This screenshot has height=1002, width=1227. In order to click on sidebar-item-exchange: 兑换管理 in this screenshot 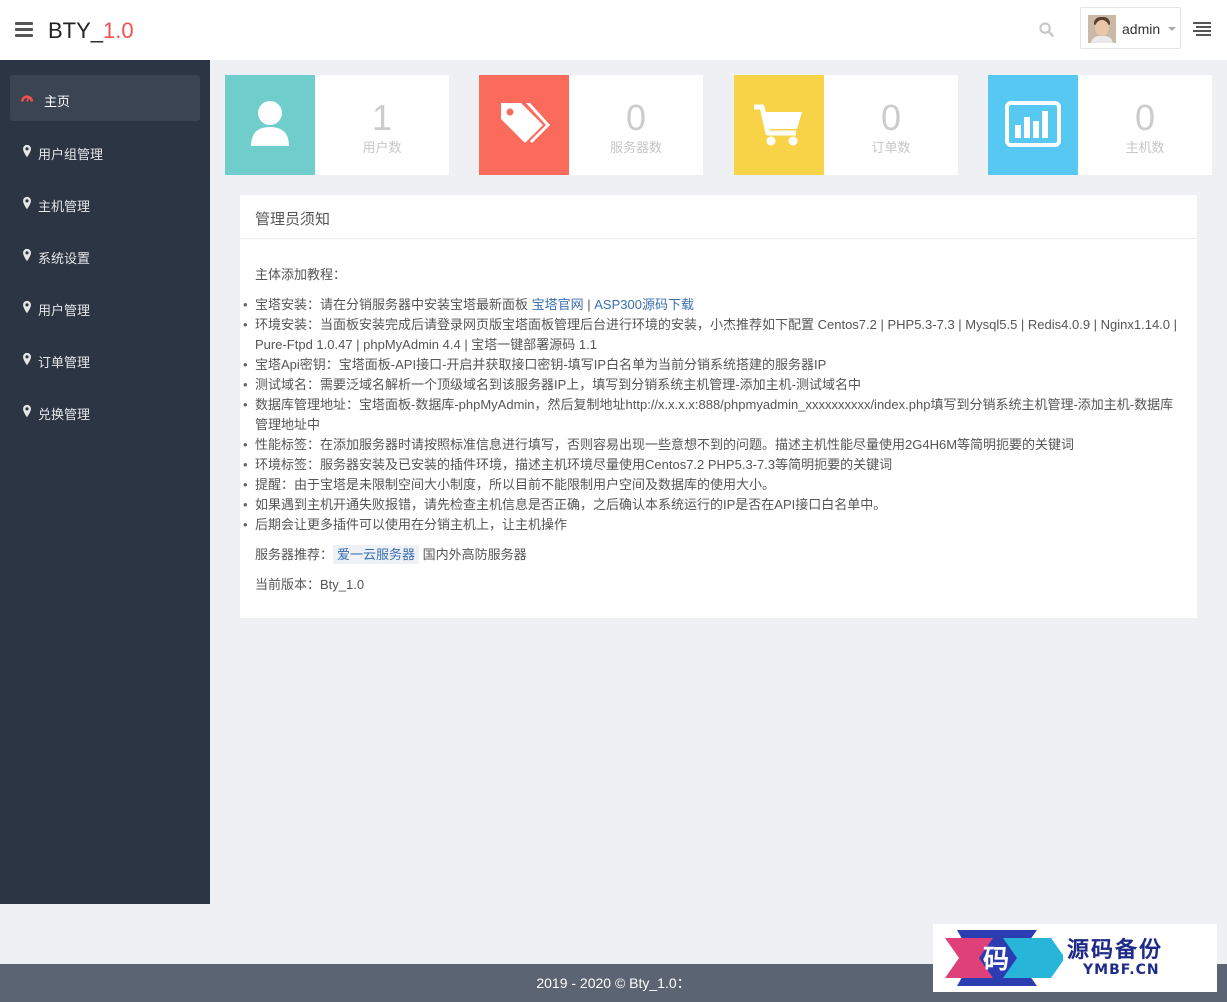, I will do `click(105, 411)`.